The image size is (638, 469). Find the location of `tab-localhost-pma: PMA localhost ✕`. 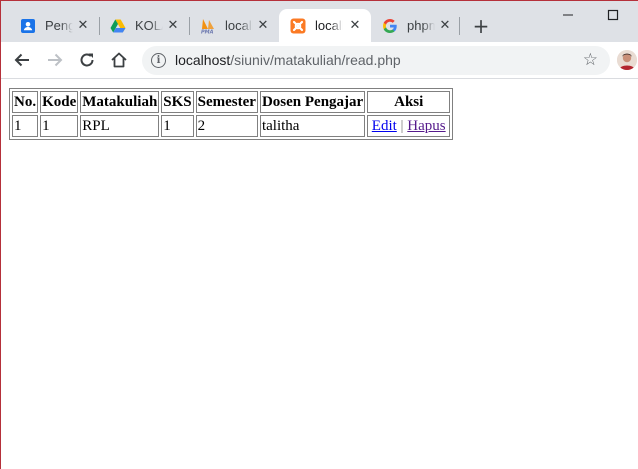

tab-localhost-pma: PMA localhost ✕ is located at coordinates (234, 25).